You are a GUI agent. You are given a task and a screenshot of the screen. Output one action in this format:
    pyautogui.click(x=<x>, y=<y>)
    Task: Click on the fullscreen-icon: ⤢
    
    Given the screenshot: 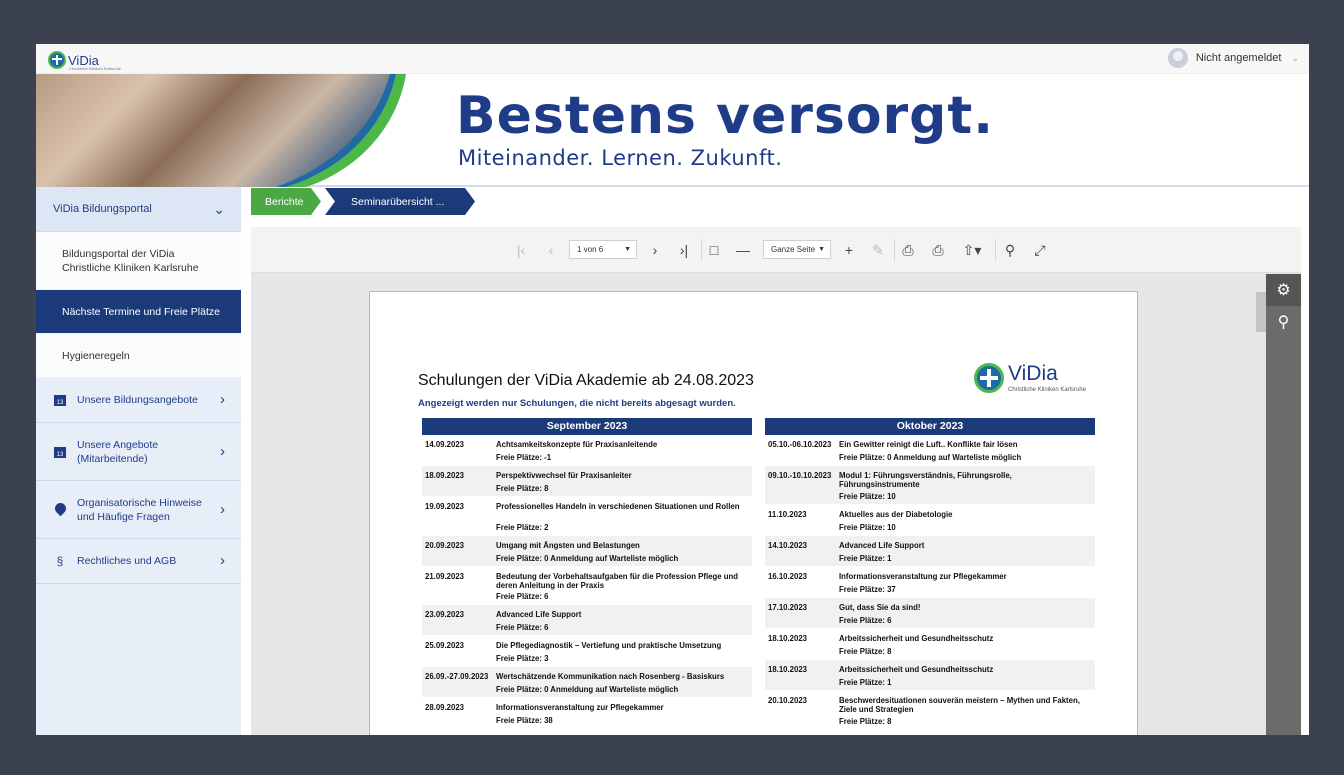 What is the action you would take?
    pyautogui.click(x=1040, y=250)
    